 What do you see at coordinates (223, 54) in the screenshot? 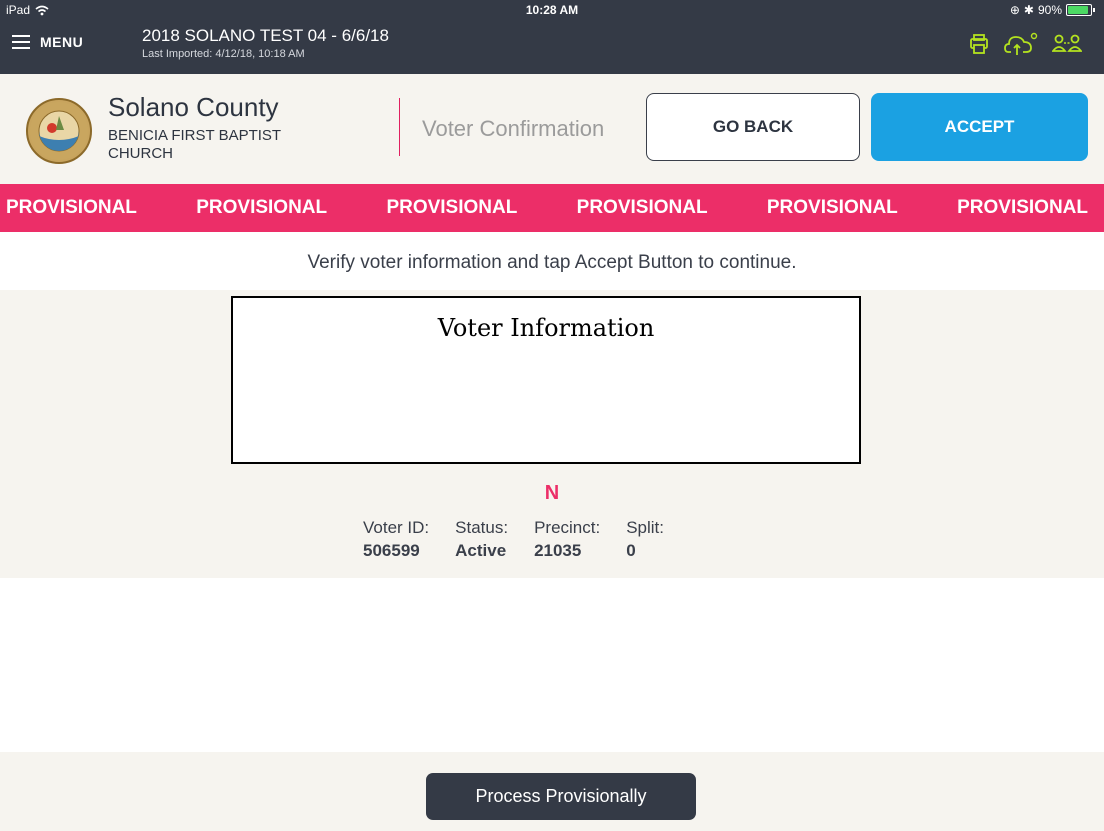
I see `last-imported: Last Imported: 4/12/18, 10:18 AM` at bounding box center [223, 54].